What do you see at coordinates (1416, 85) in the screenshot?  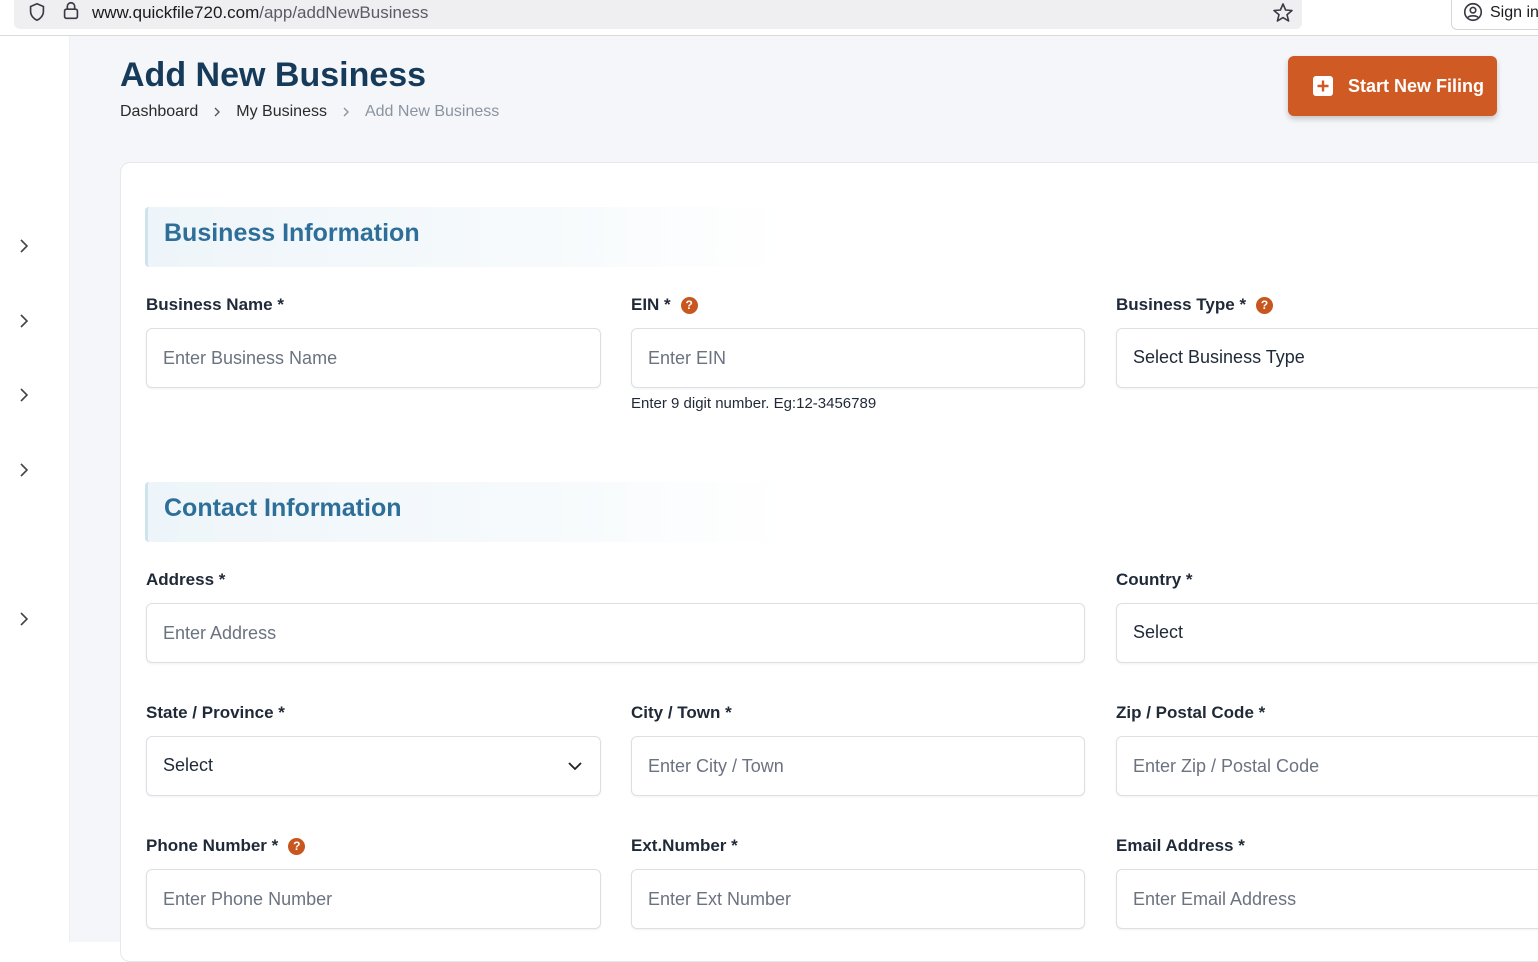 I see `start-new-filing-label: Start New Filing` at bounding box center [1416, 85].